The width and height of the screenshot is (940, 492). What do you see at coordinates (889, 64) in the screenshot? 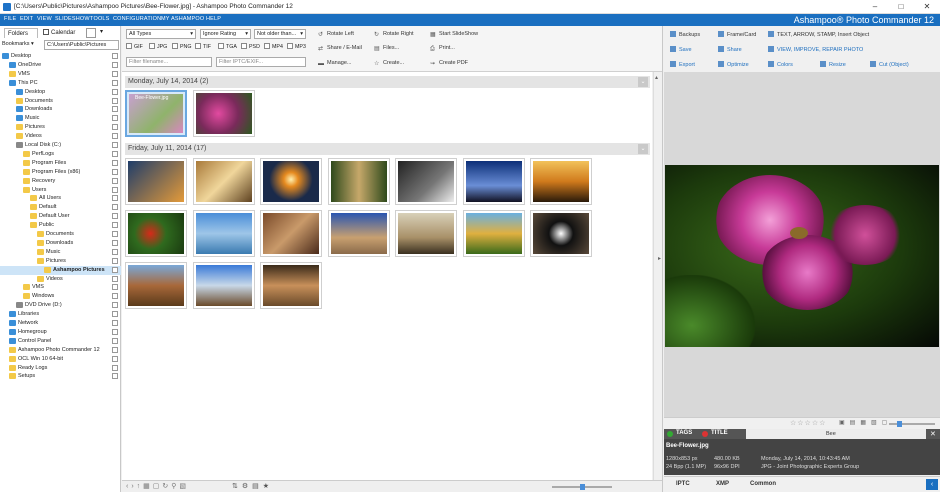
I see `action-cut-object-: Cut (Object)` at bounding box center [889, 64].